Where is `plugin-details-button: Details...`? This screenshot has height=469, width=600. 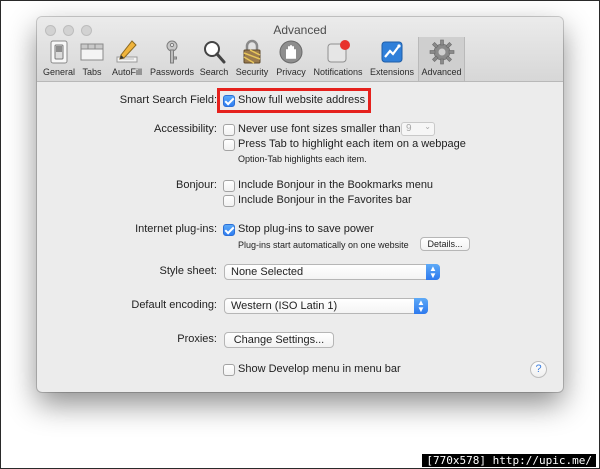 plugin-details-button: Details... is located at coordinates (445, 244).